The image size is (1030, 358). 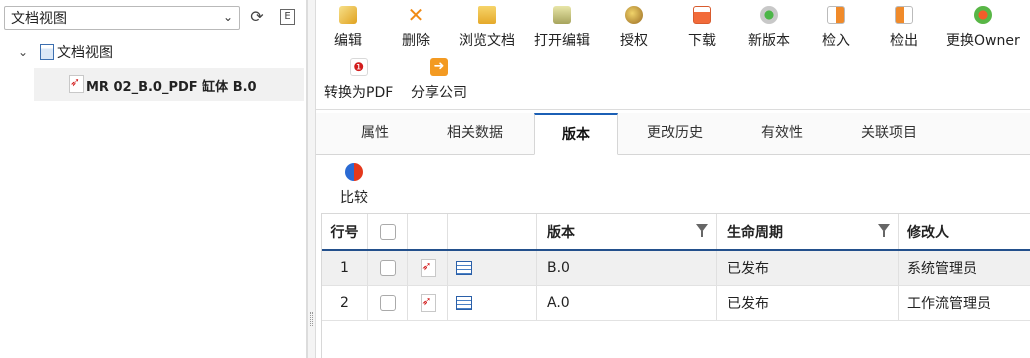 What do you see at coordinates (634, 28) in the screenshot?
I see `authorize-button: 授权` at bounding box center [634, 28].